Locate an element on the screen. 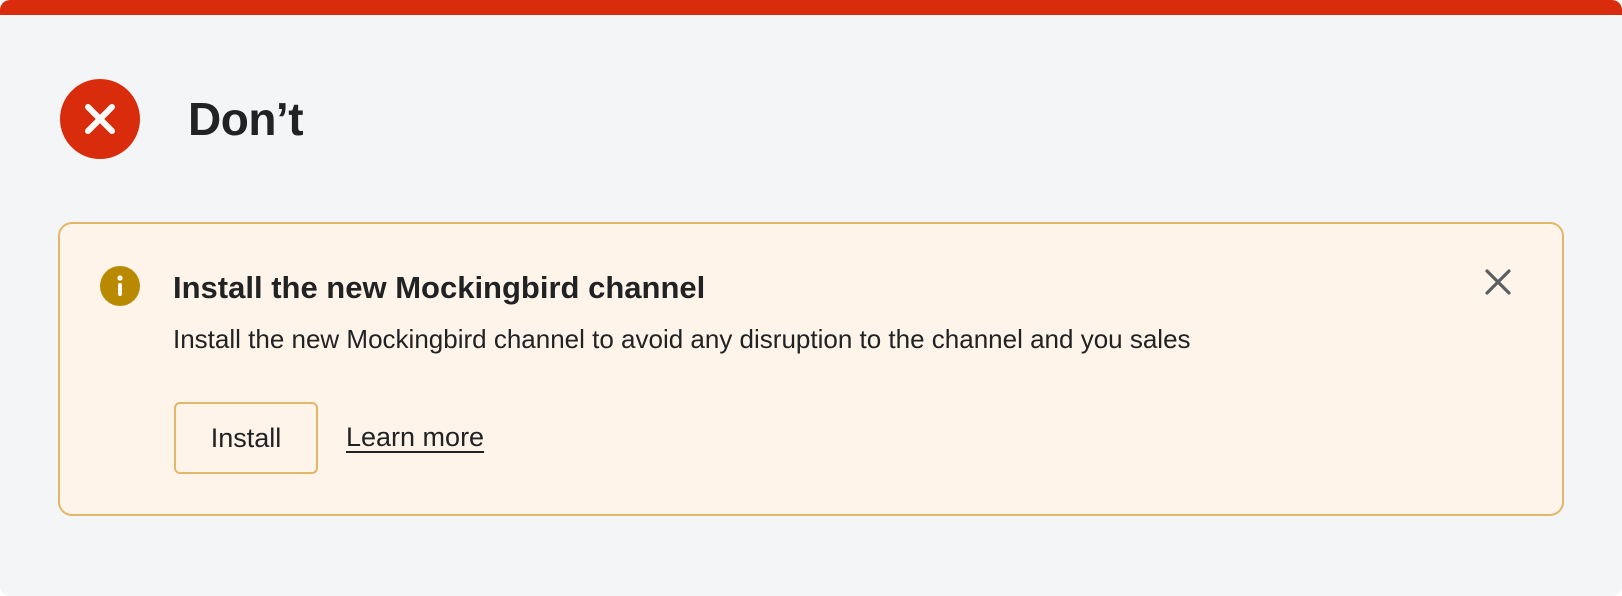  status-header: Don’t is located at coordinates (182, 119).